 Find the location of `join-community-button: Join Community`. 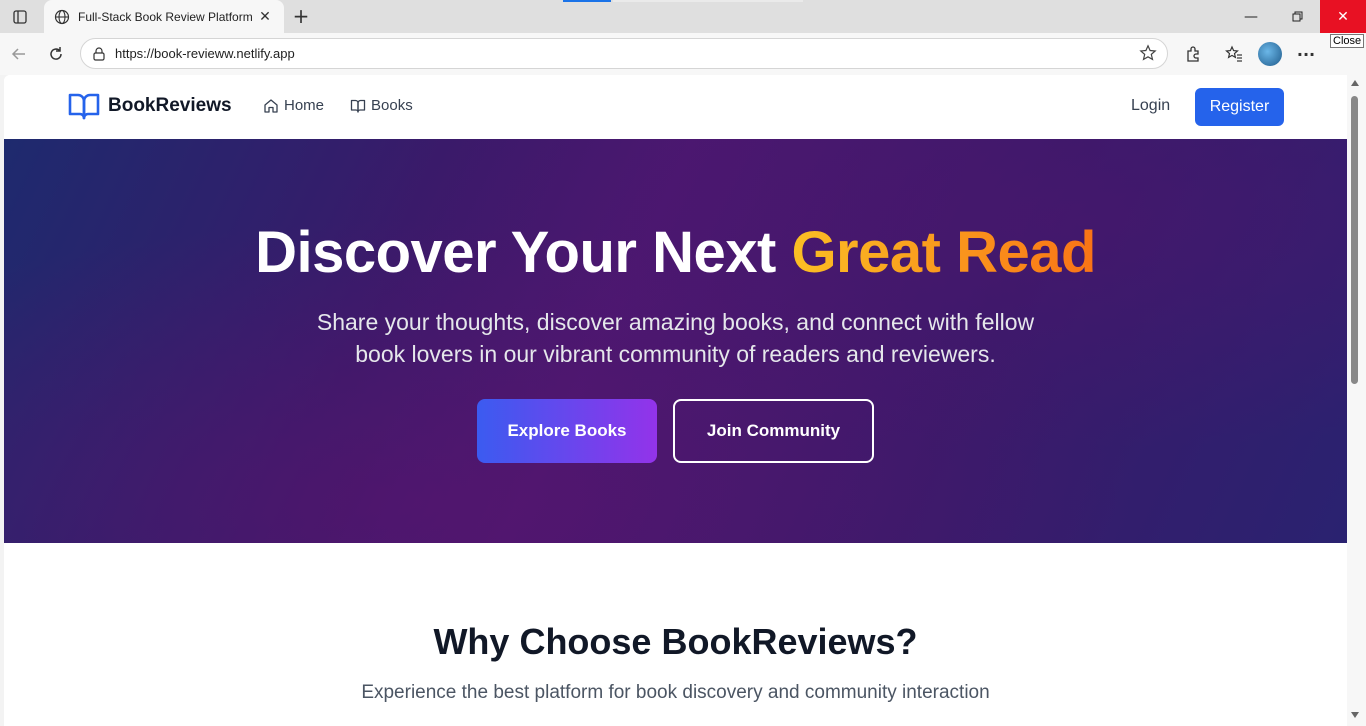

join-community-button: Join Community is located at coordinates (773, 431).